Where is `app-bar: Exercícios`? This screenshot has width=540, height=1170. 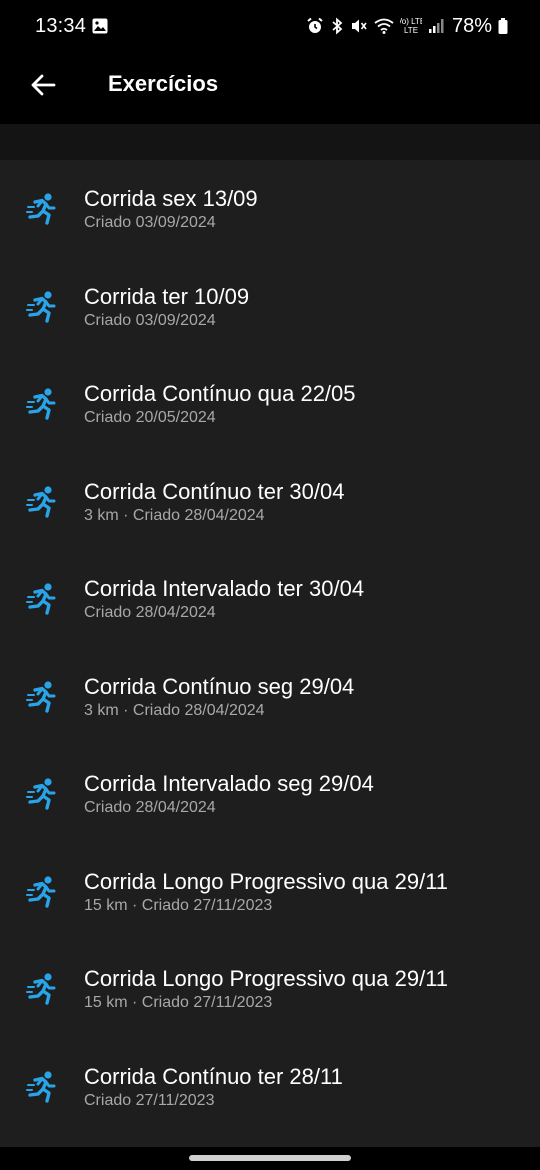 app-bar: Exercícios is located at coordinates (270, 89).